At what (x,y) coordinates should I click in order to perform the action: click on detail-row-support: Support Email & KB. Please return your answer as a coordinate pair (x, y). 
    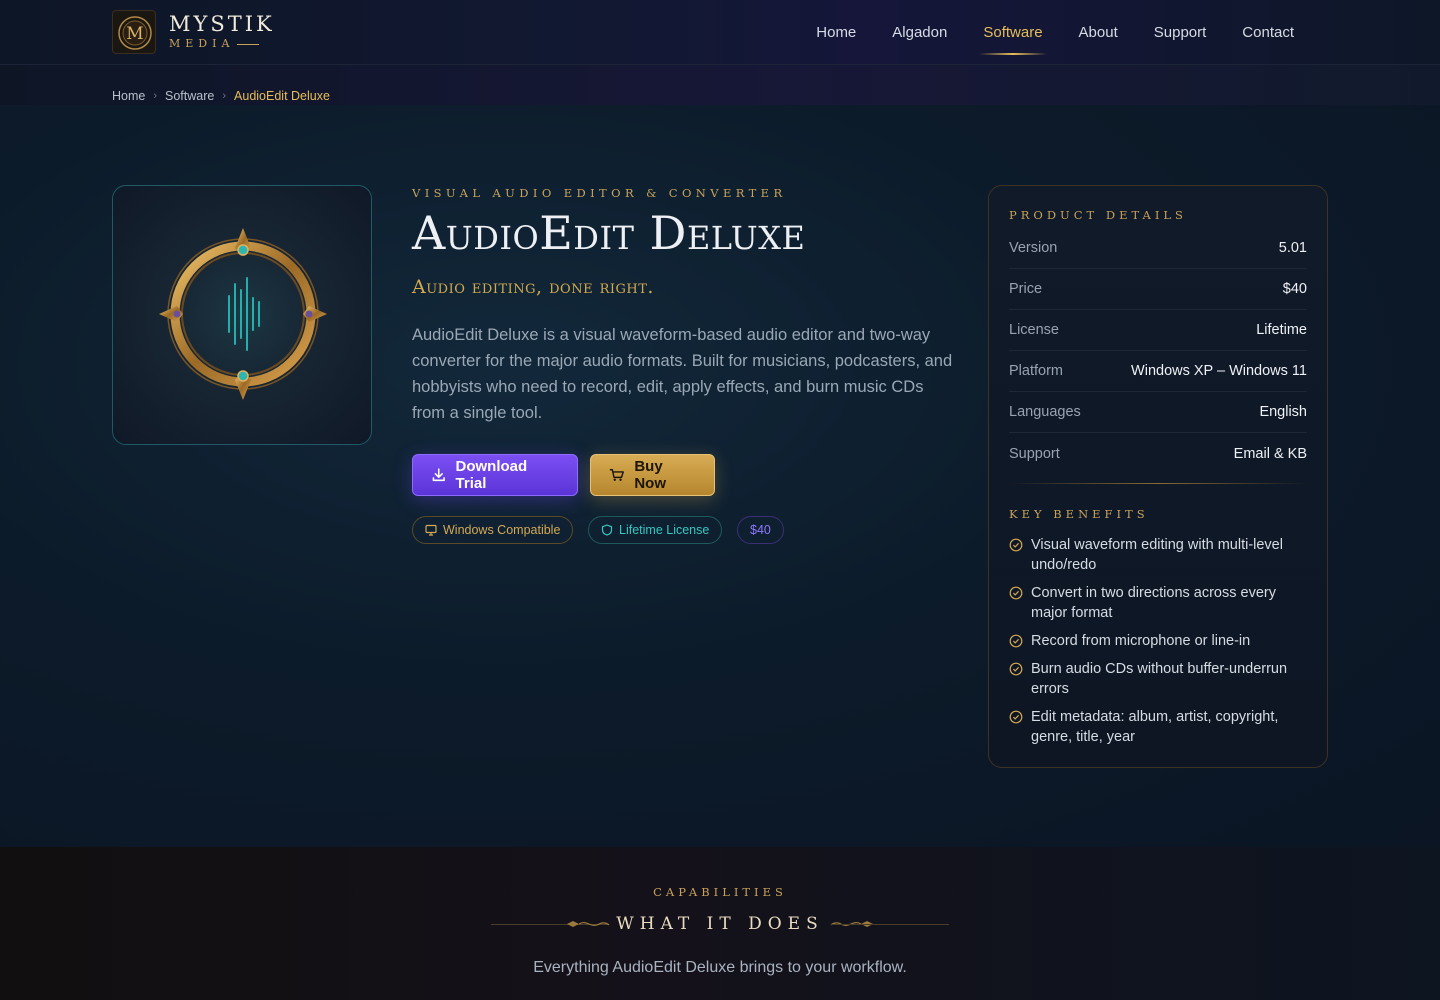
    Looking at the image, I should click on (1158, 453).